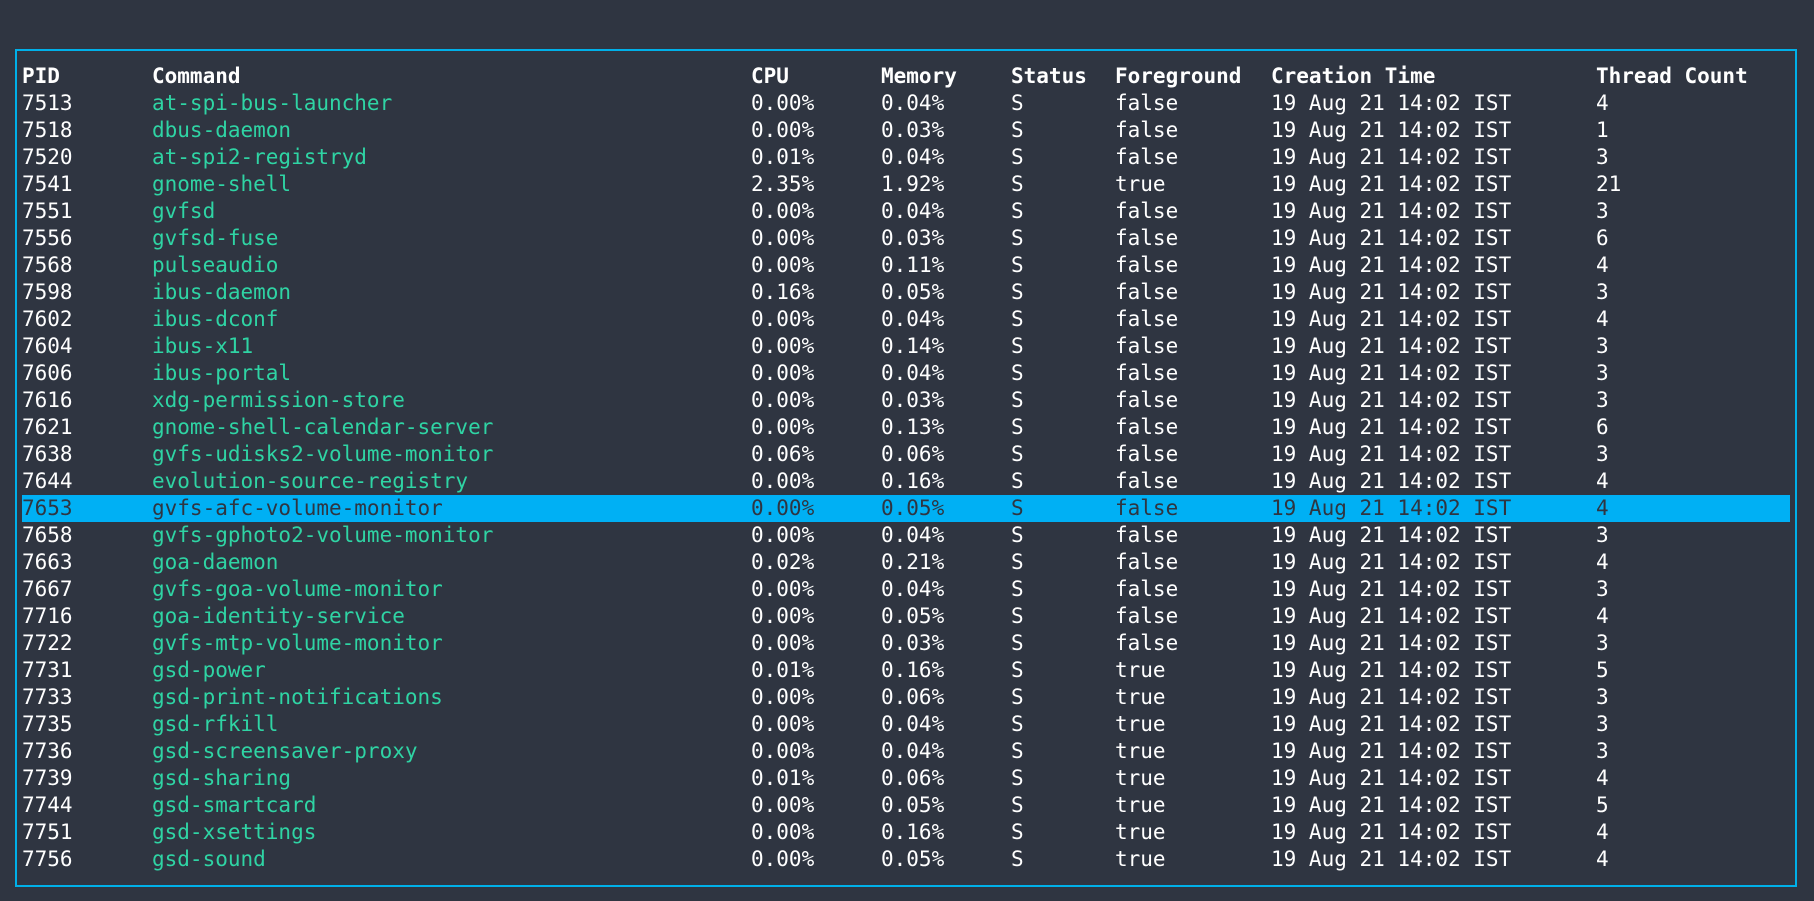 The width and height of the screenshot is (1814, 901). I want to click on command-cell: gsd-power, so click(209, 670).